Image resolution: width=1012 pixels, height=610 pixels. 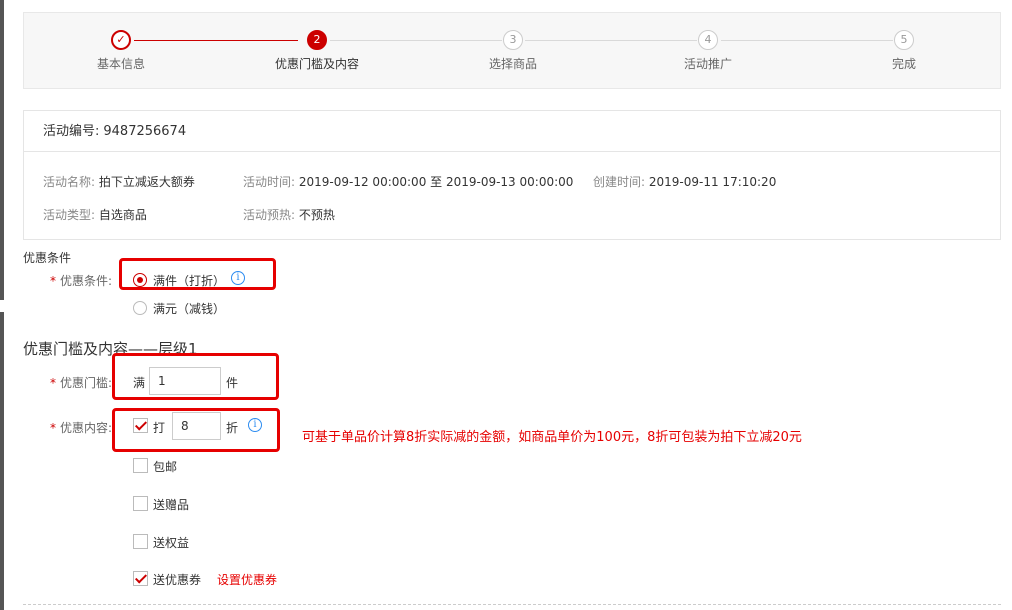 I want to click on activity-id-value: 9487256674, so click(x=145, y=131).